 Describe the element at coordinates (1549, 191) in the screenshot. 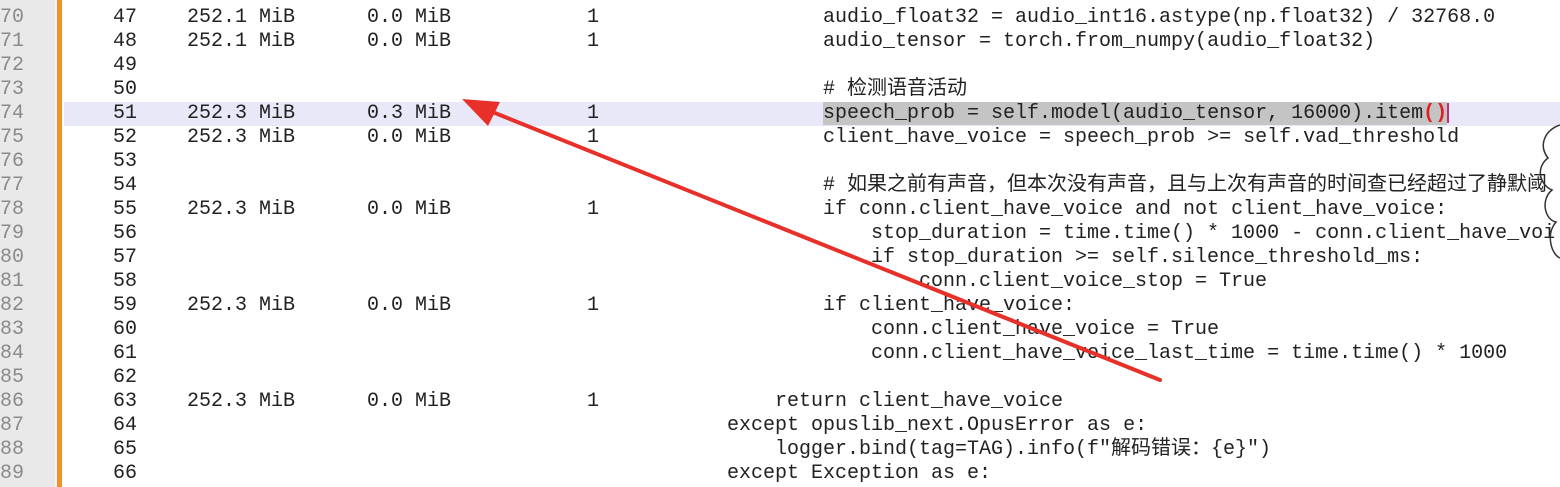

I see `cloud-sketch-icon` at that location.